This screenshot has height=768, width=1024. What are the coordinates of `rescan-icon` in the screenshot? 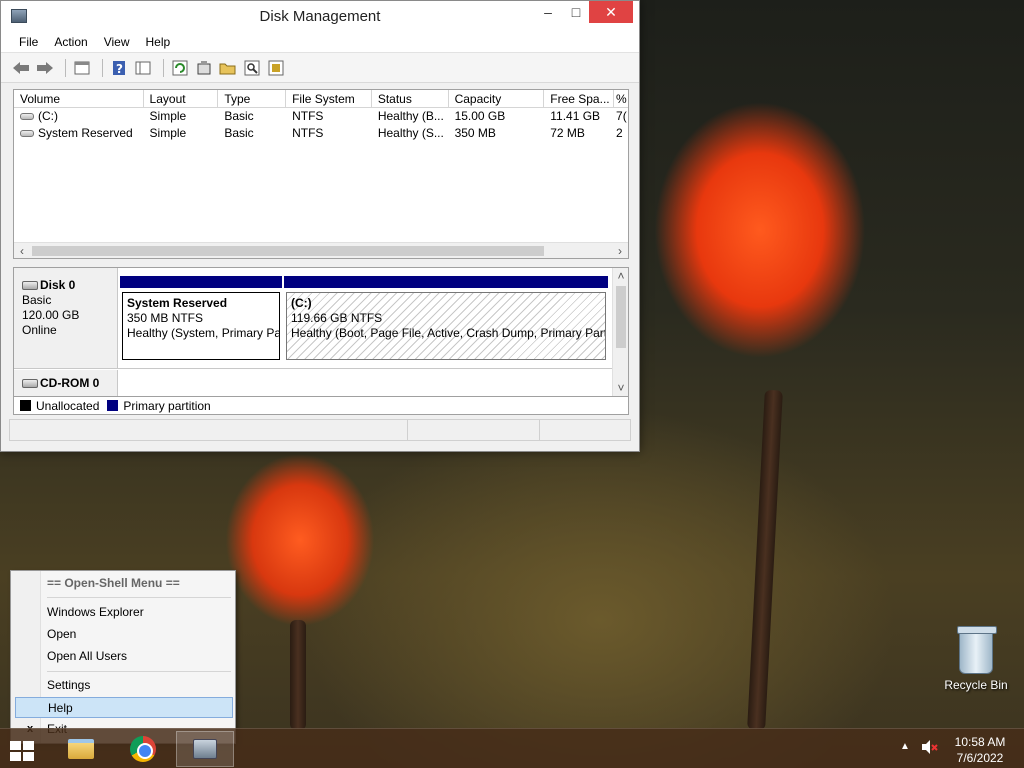 It's located at (204, 68).